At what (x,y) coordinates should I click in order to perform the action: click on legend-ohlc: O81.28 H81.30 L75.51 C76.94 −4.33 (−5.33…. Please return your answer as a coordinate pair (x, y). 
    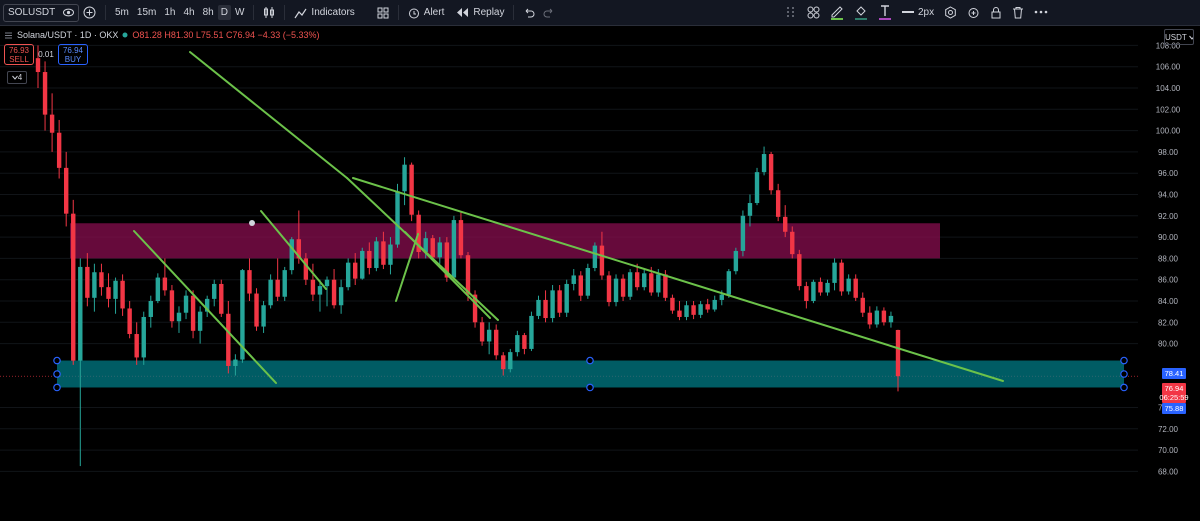
    Looking at the image, I should click on (226, 35).